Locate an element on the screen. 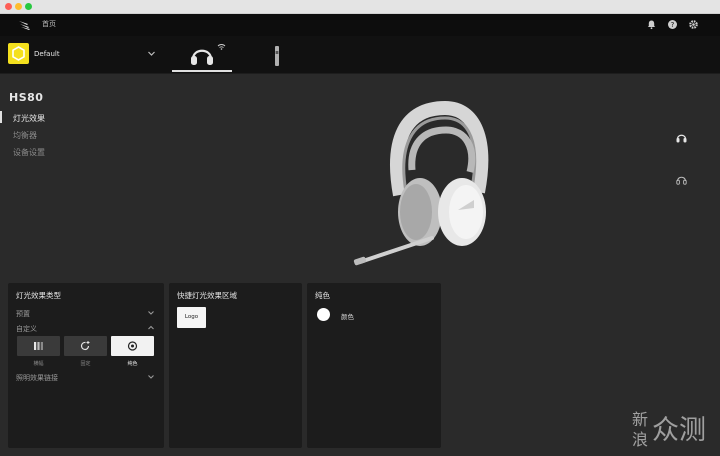 The width and height of the screenshot is (720, 456). top-navigation: 首页 ? is located at coordinates (360, 25).